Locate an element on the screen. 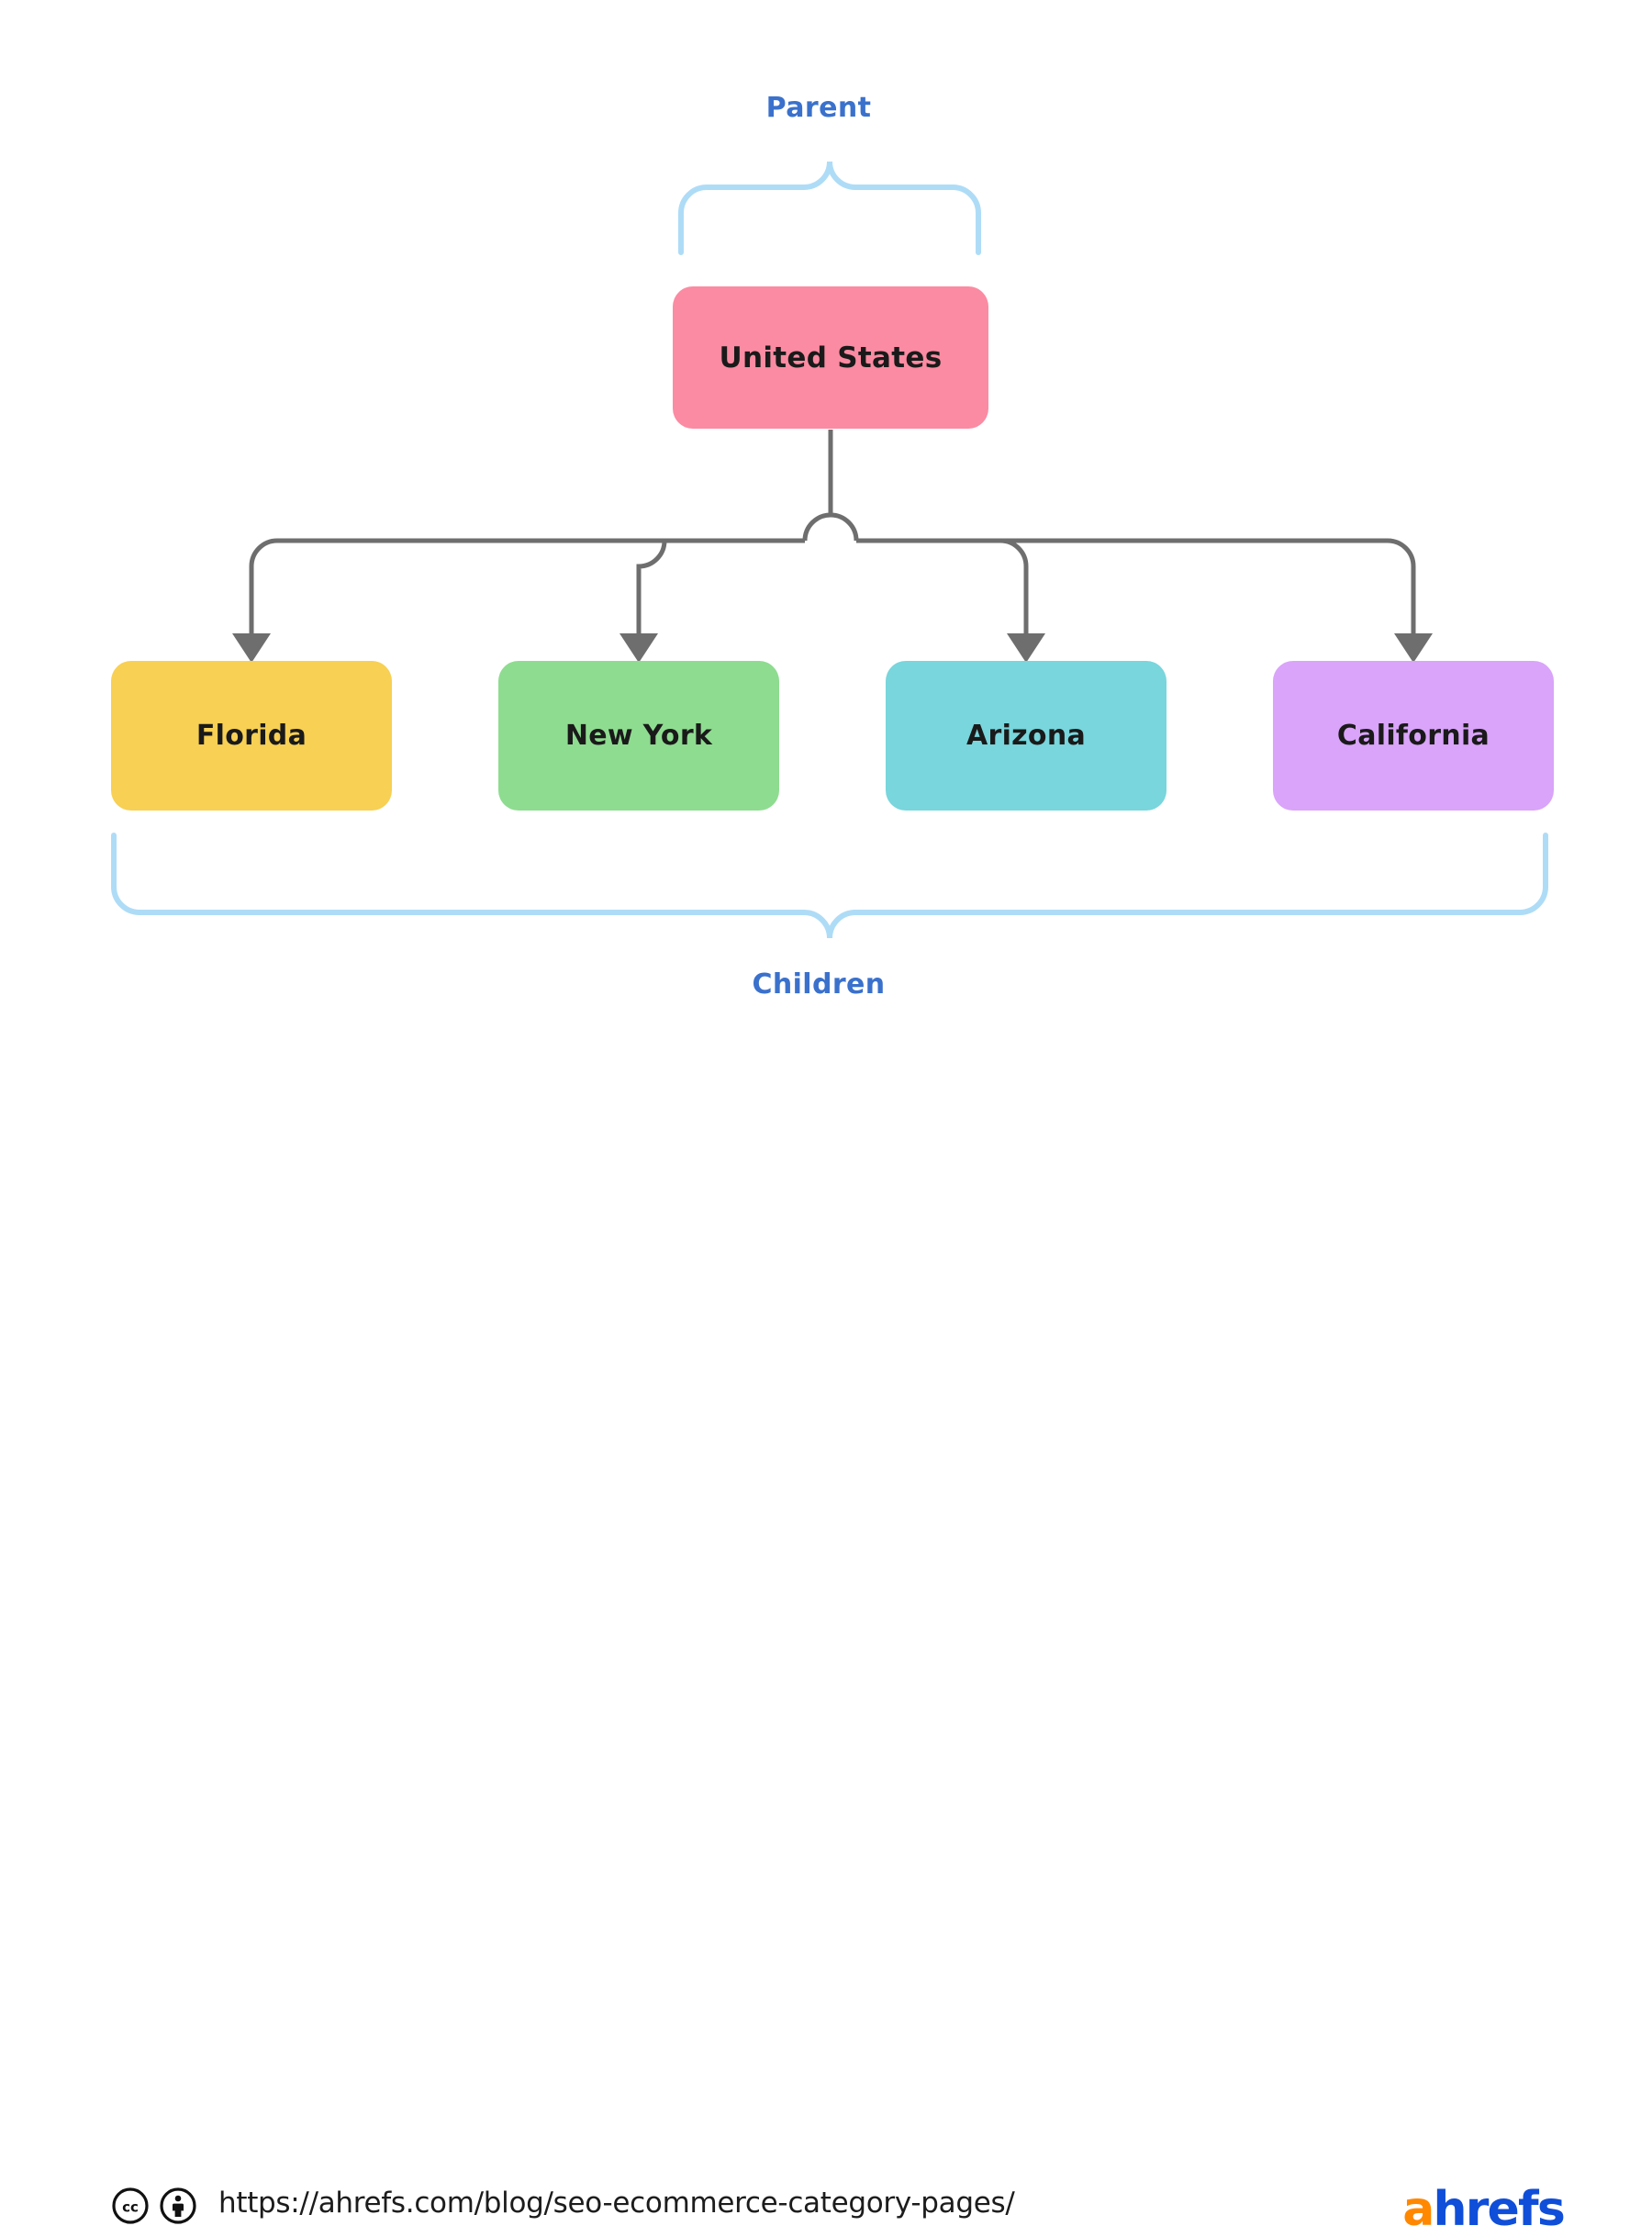 Image resolution: width=1652 pixels, height=2237 pixels. node-california: California is located at coordinates (1413, 736).